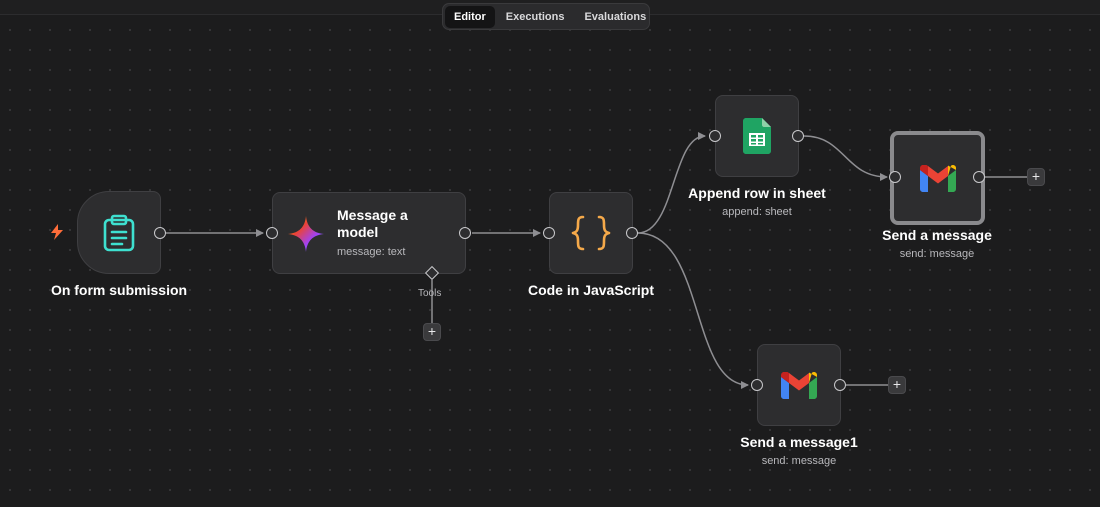 This screenshot has height=507, width=1100. What do you see at coordinates (549, 233) in the screenshot?
I see `code-input-handle` at bounding box center [549, 233].